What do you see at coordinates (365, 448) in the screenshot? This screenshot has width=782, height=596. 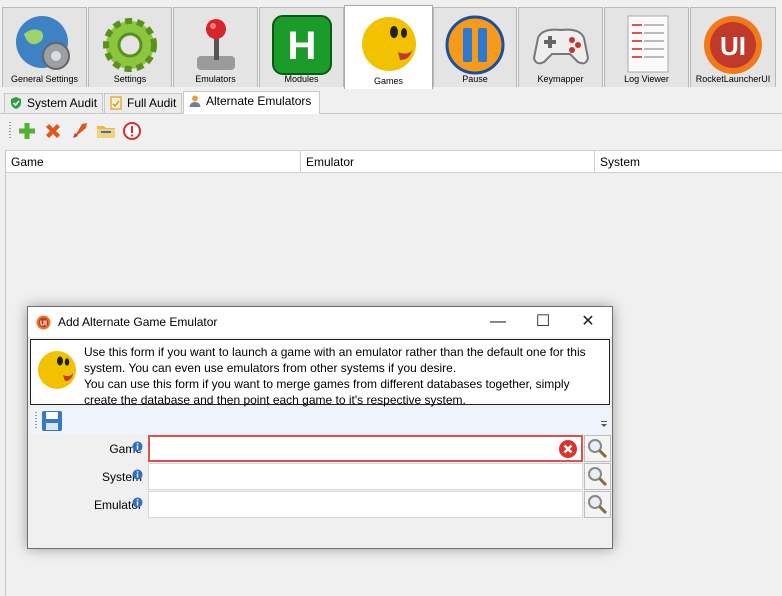 I see `game-input` at bounding box center [365, 448].